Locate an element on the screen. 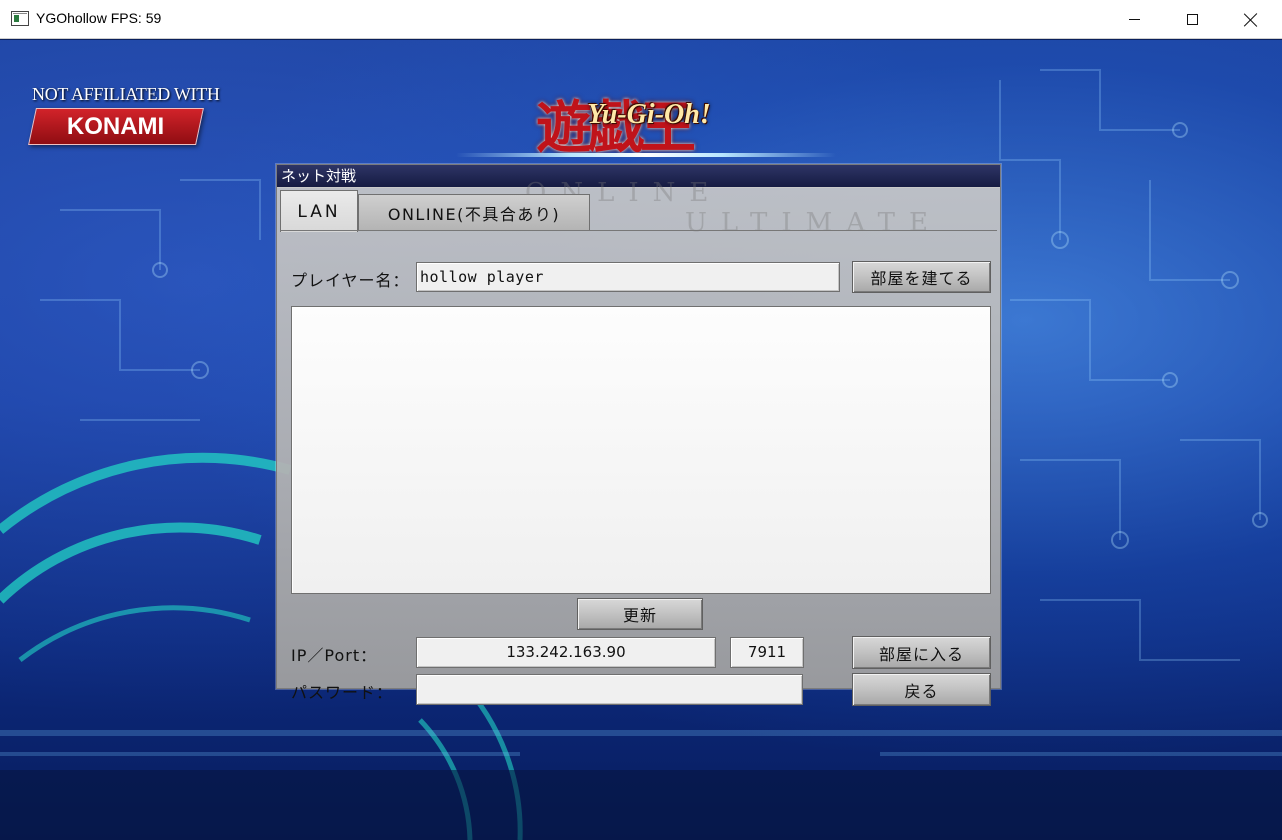  back-button: 戻る is located at coordinates (921, 689).